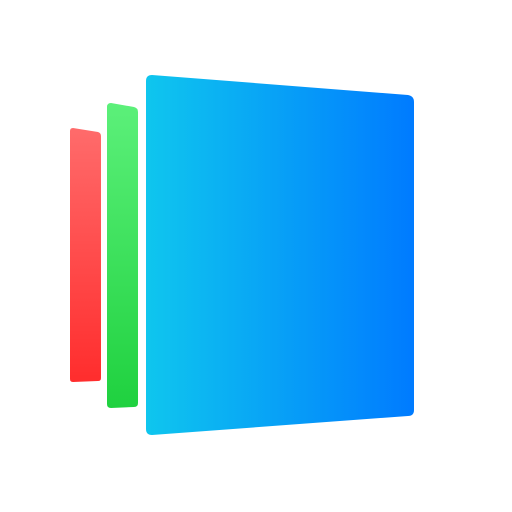  Describe the element at coordinates (122, 255) in the screenshot. I see `green-page-layer` at that location.